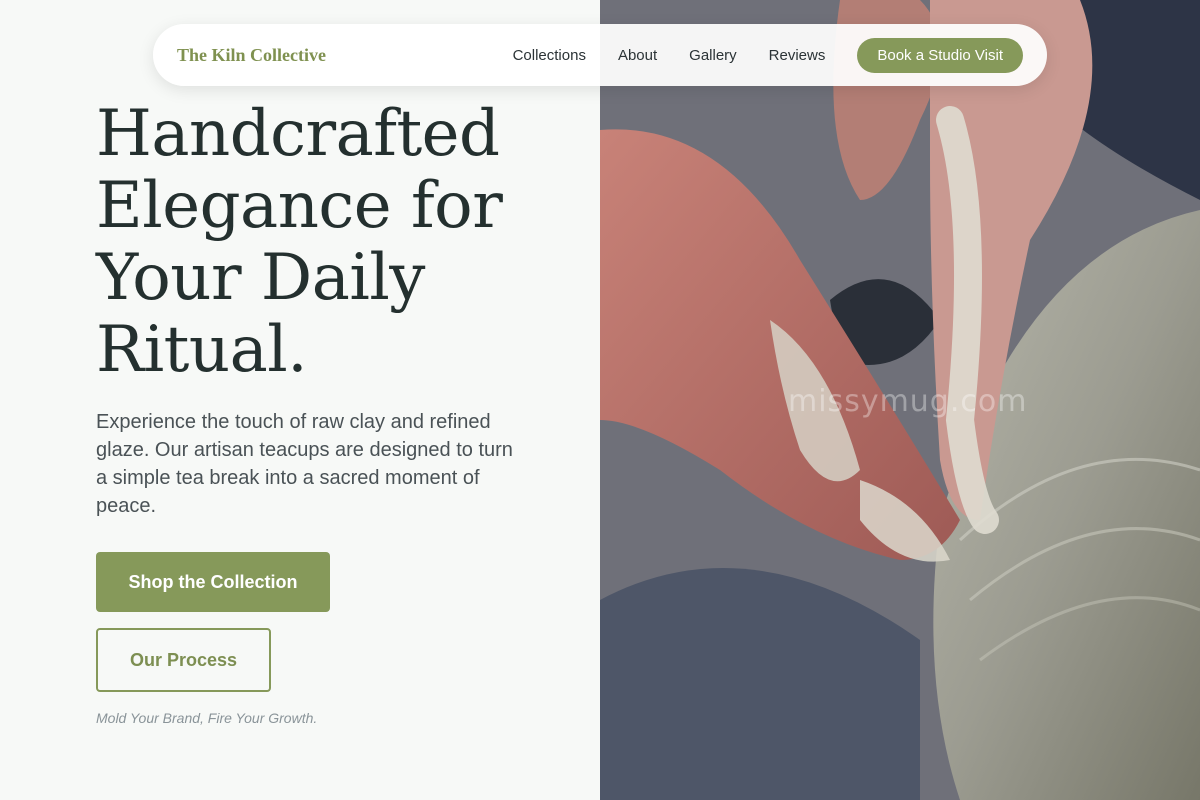 Image resolution: width=1200 pixels, height=800 pixels. I want to click on brand-logo: The Kiln Collective, so click(251, 55).